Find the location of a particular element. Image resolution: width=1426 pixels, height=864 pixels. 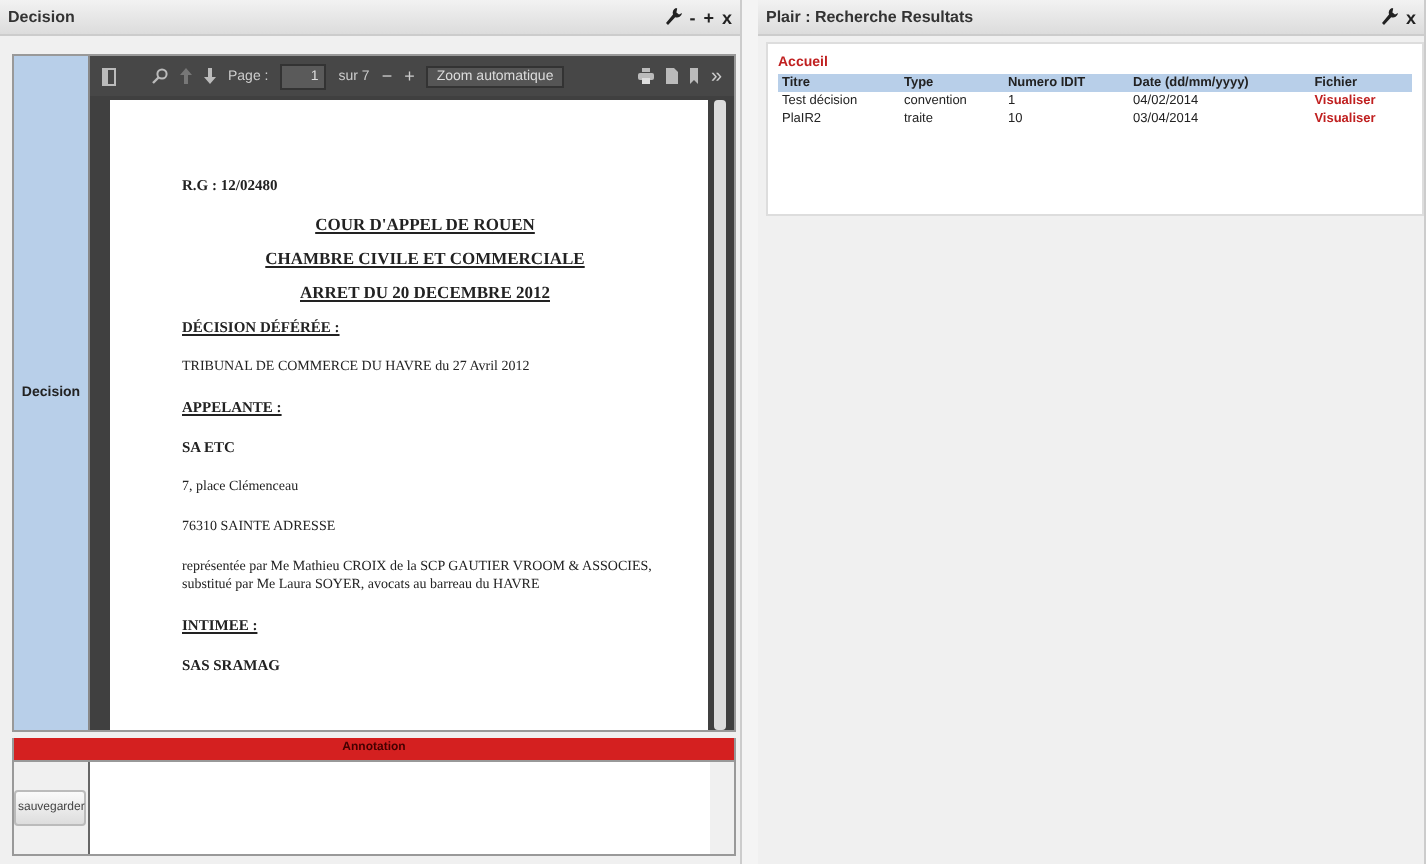

bookmark-icon is located at coordinates (694, 76).